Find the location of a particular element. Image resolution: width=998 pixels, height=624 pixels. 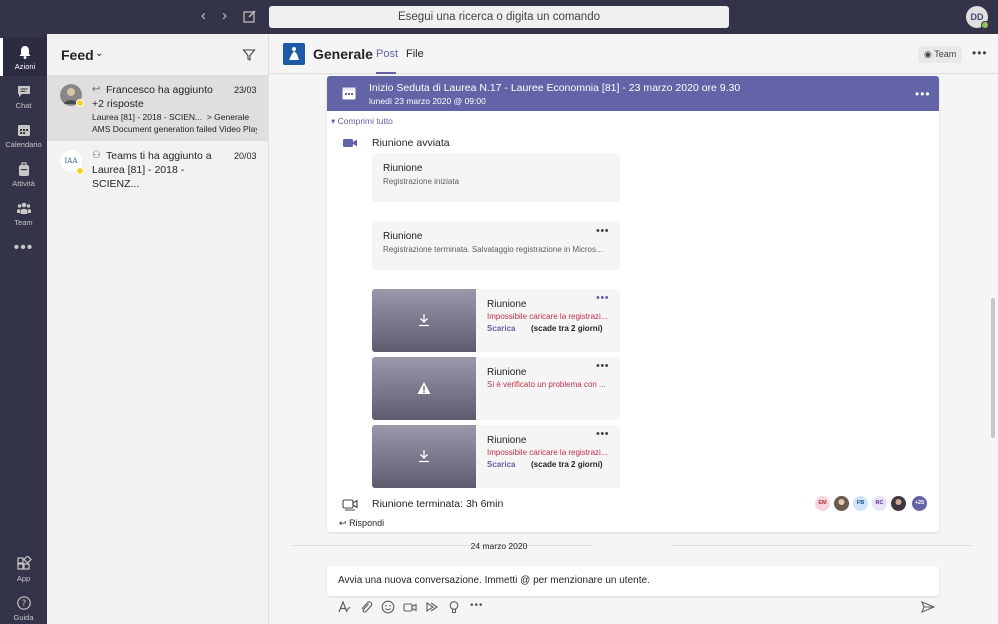

download-icon is located at coordinates (424, 456).